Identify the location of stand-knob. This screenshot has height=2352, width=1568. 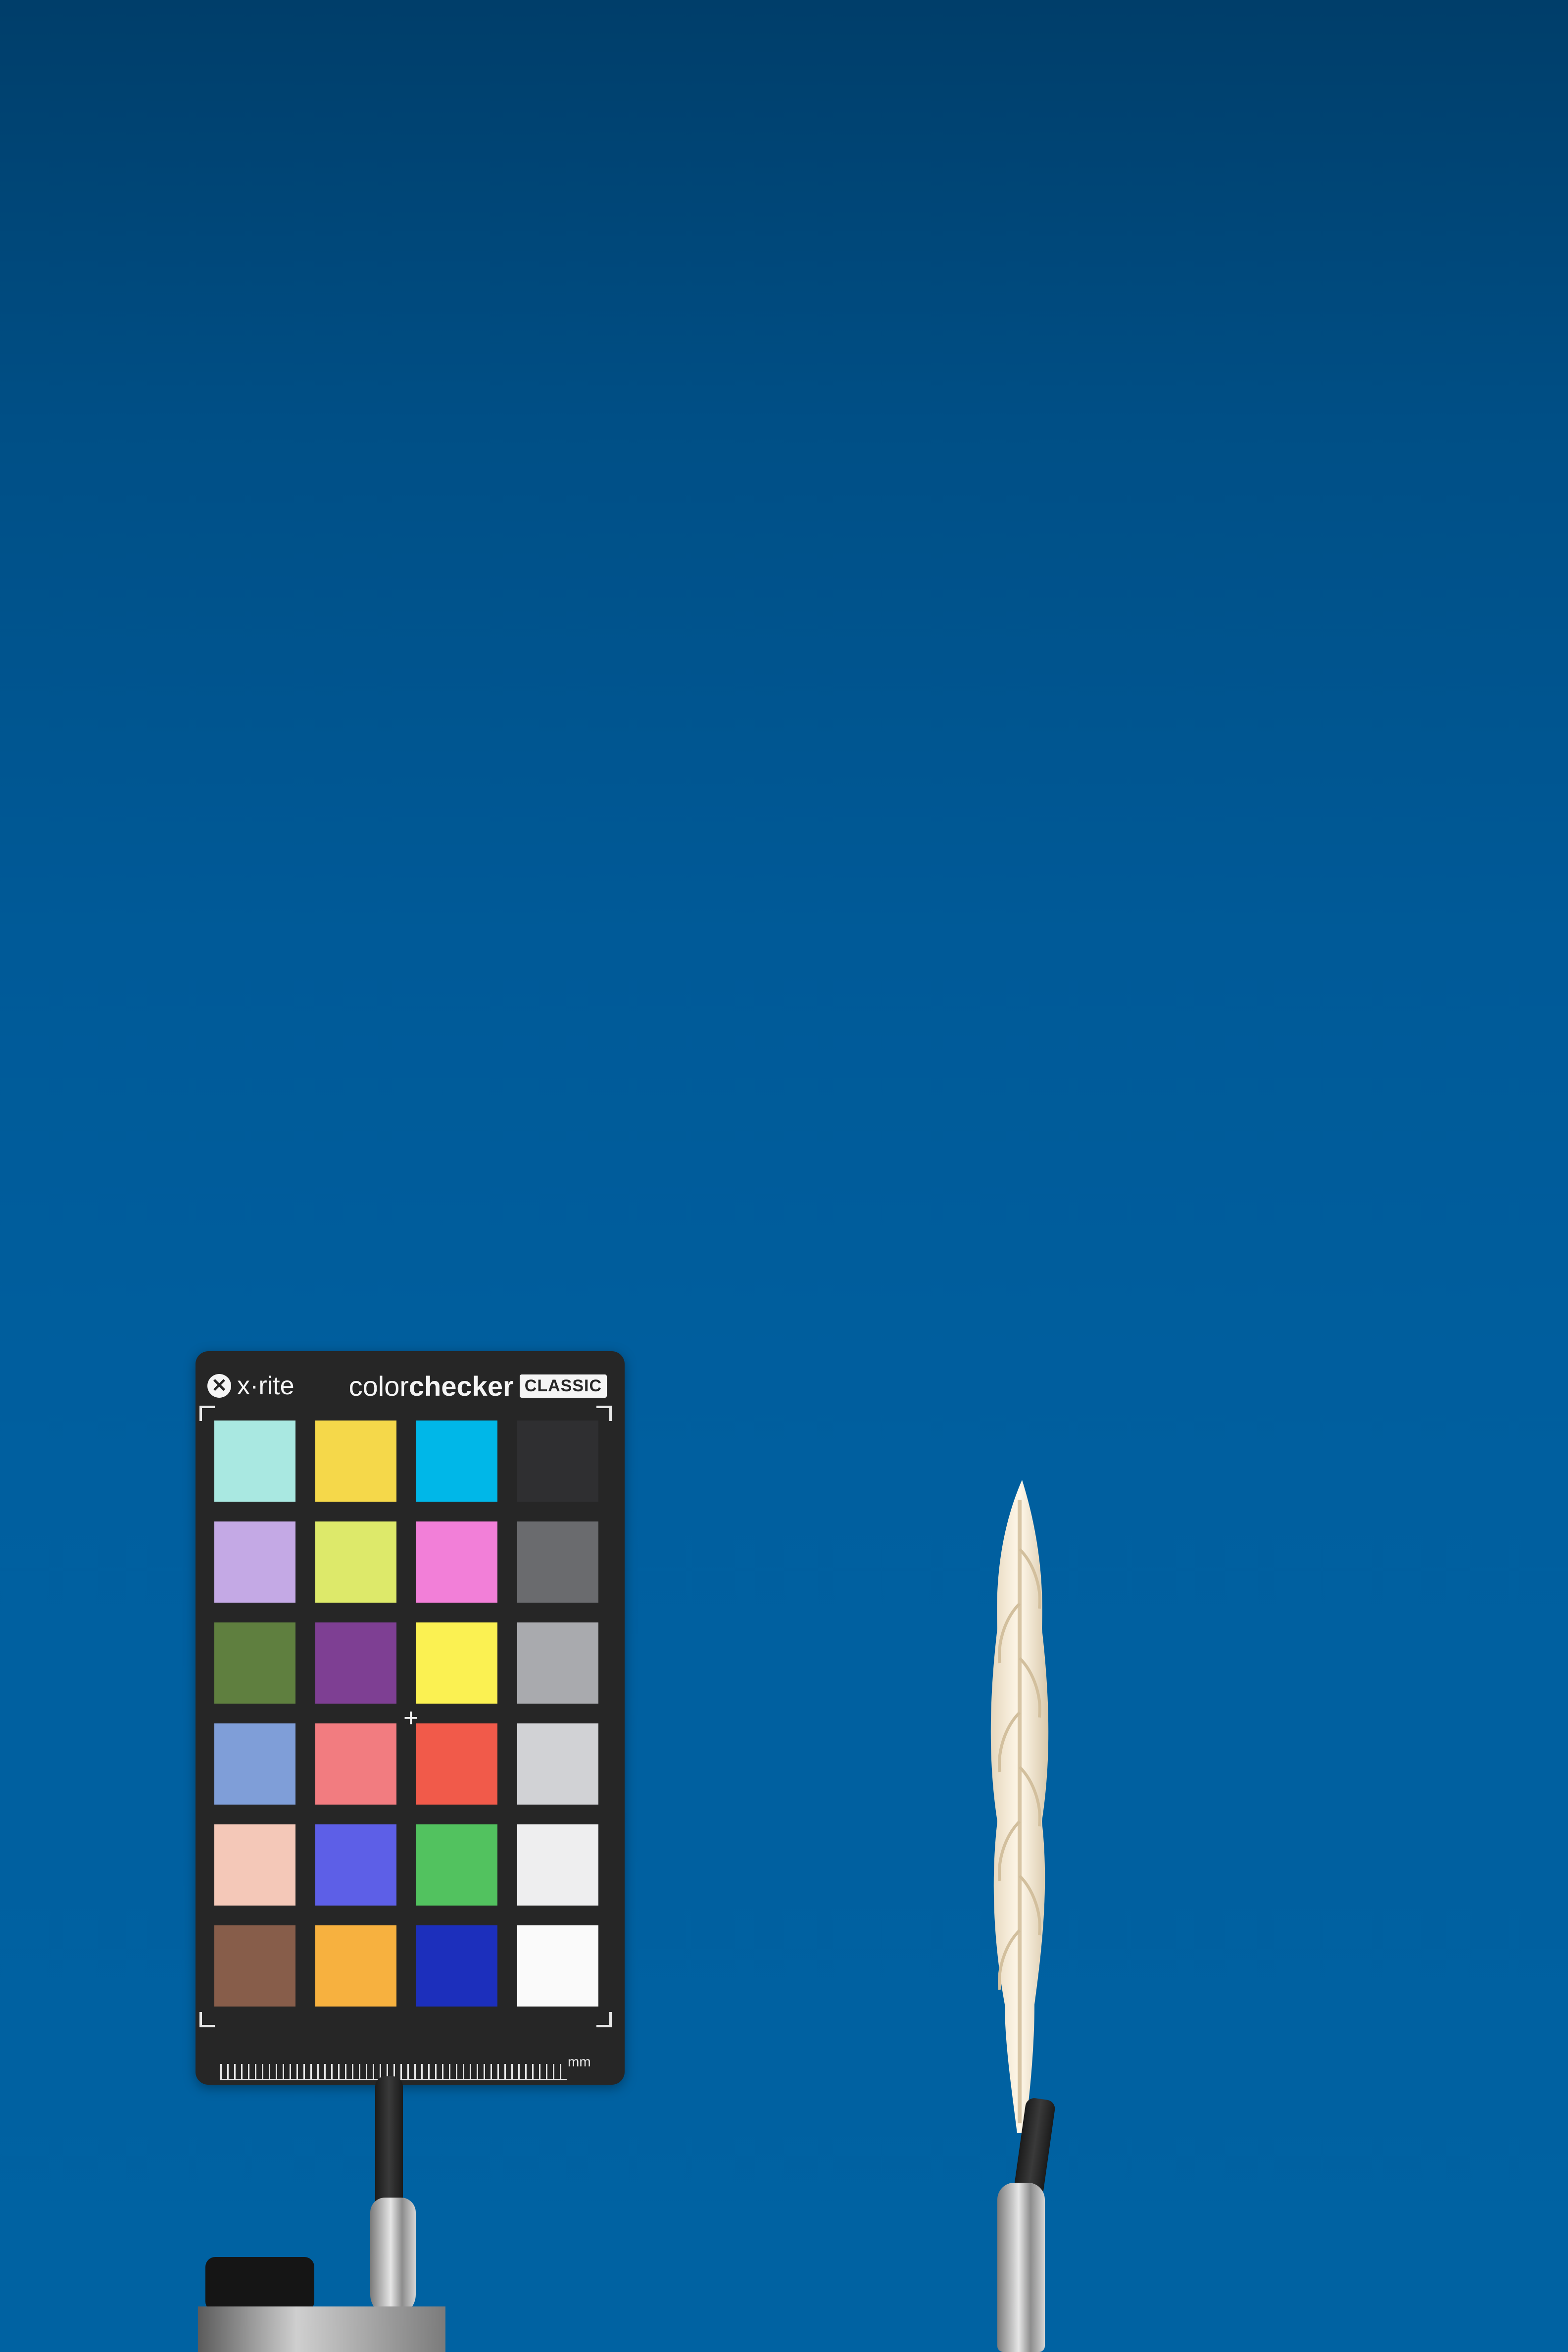
(259, 2284).